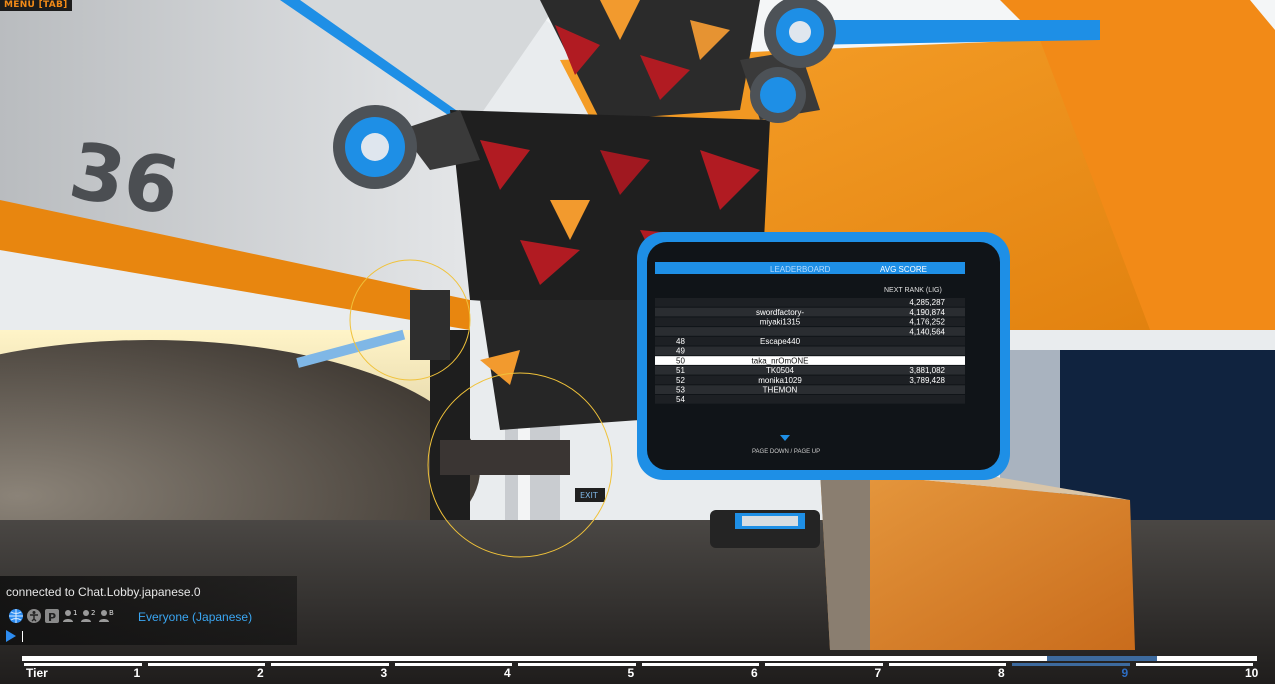 Image resolution: width=1275 pixels, height=684 pixels. What do you see at coordinates (680, 399) in the screenshot?
I see `leaderboard-rank: 54` at bounding box center [680, 399].